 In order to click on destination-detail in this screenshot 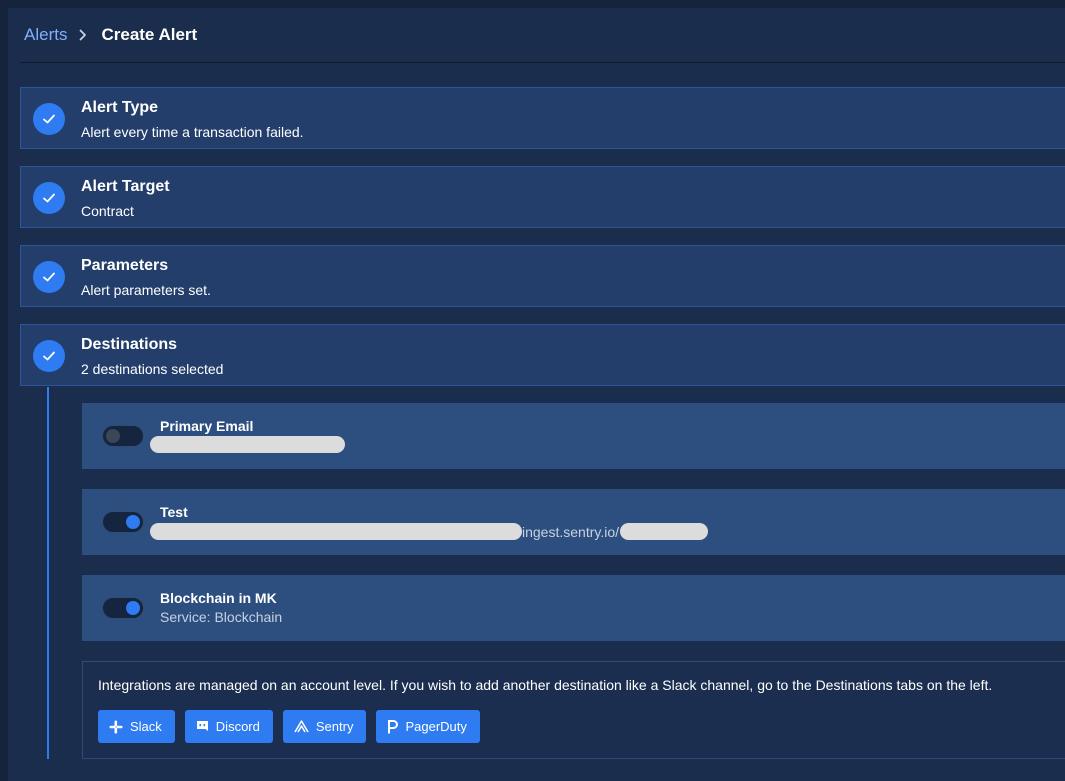, I will do `click(247, 444)`.